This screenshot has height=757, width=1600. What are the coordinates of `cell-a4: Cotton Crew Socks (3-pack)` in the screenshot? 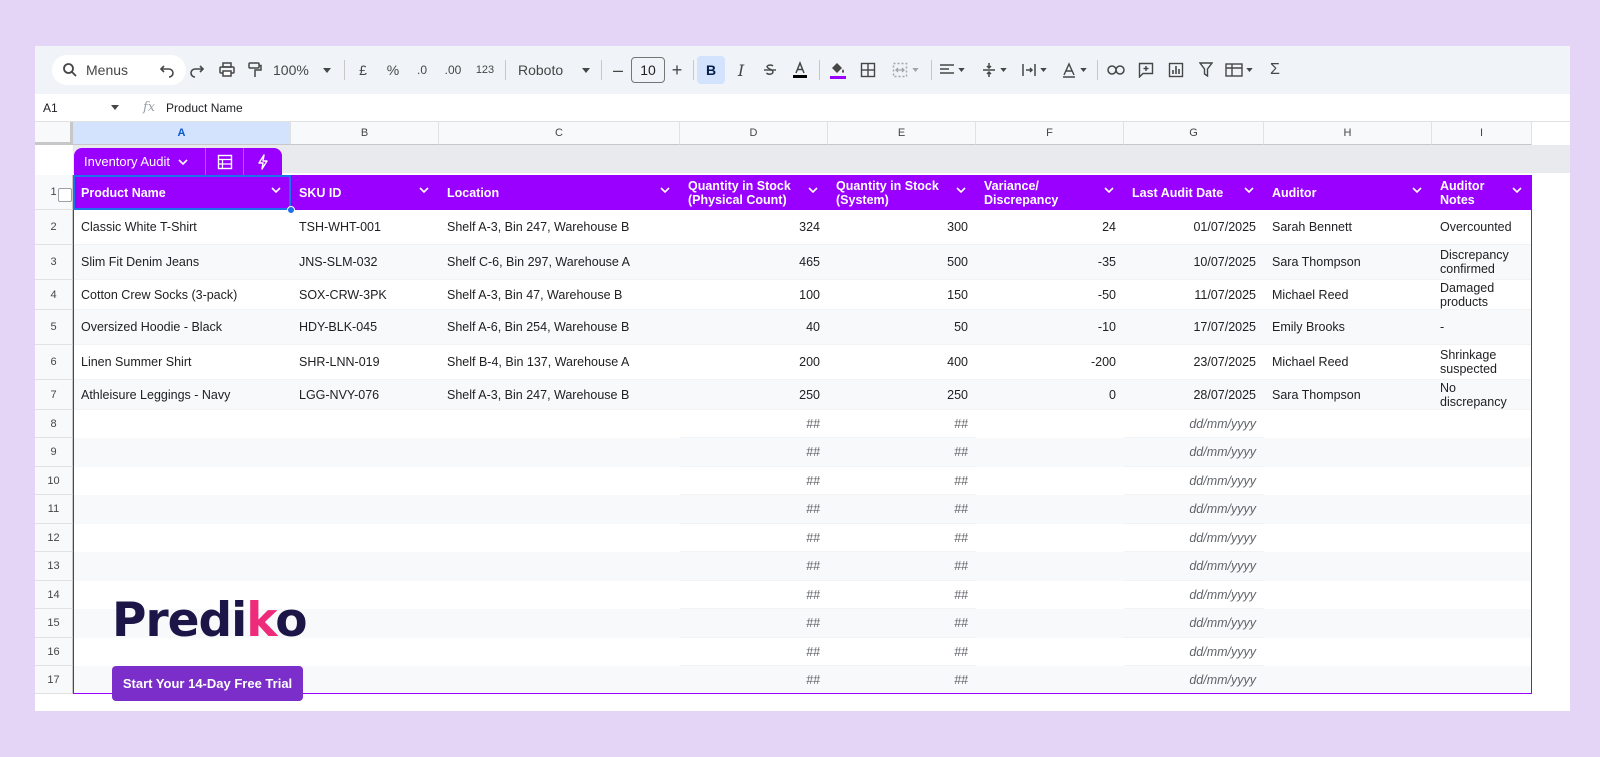 It's located at (182, 295).